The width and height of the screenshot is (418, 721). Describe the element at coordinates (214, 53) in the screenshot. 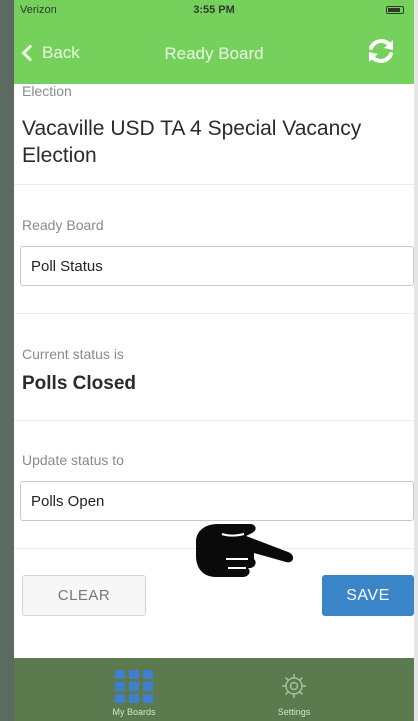

I see `page-title: Ready Board` at that location.